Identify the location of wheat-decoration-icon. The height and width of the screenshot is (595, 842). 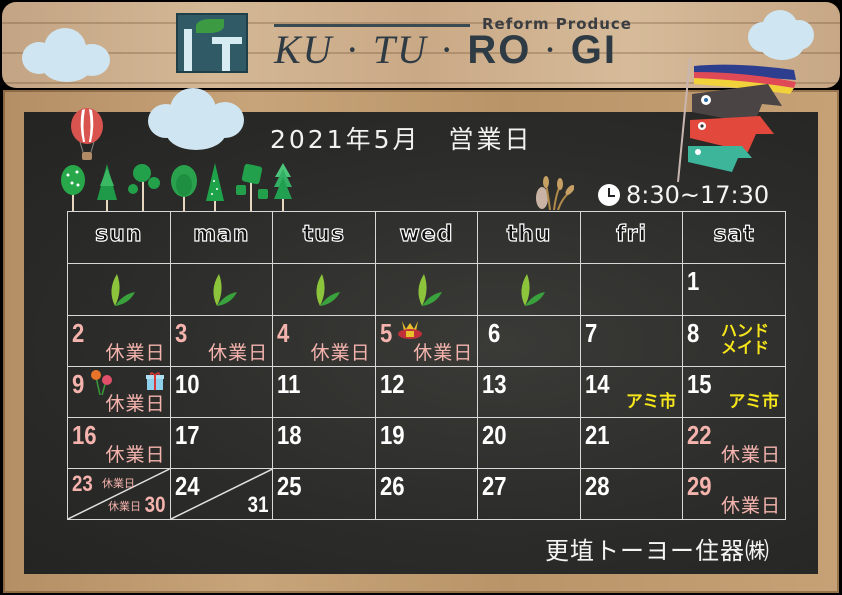
(555, 193).